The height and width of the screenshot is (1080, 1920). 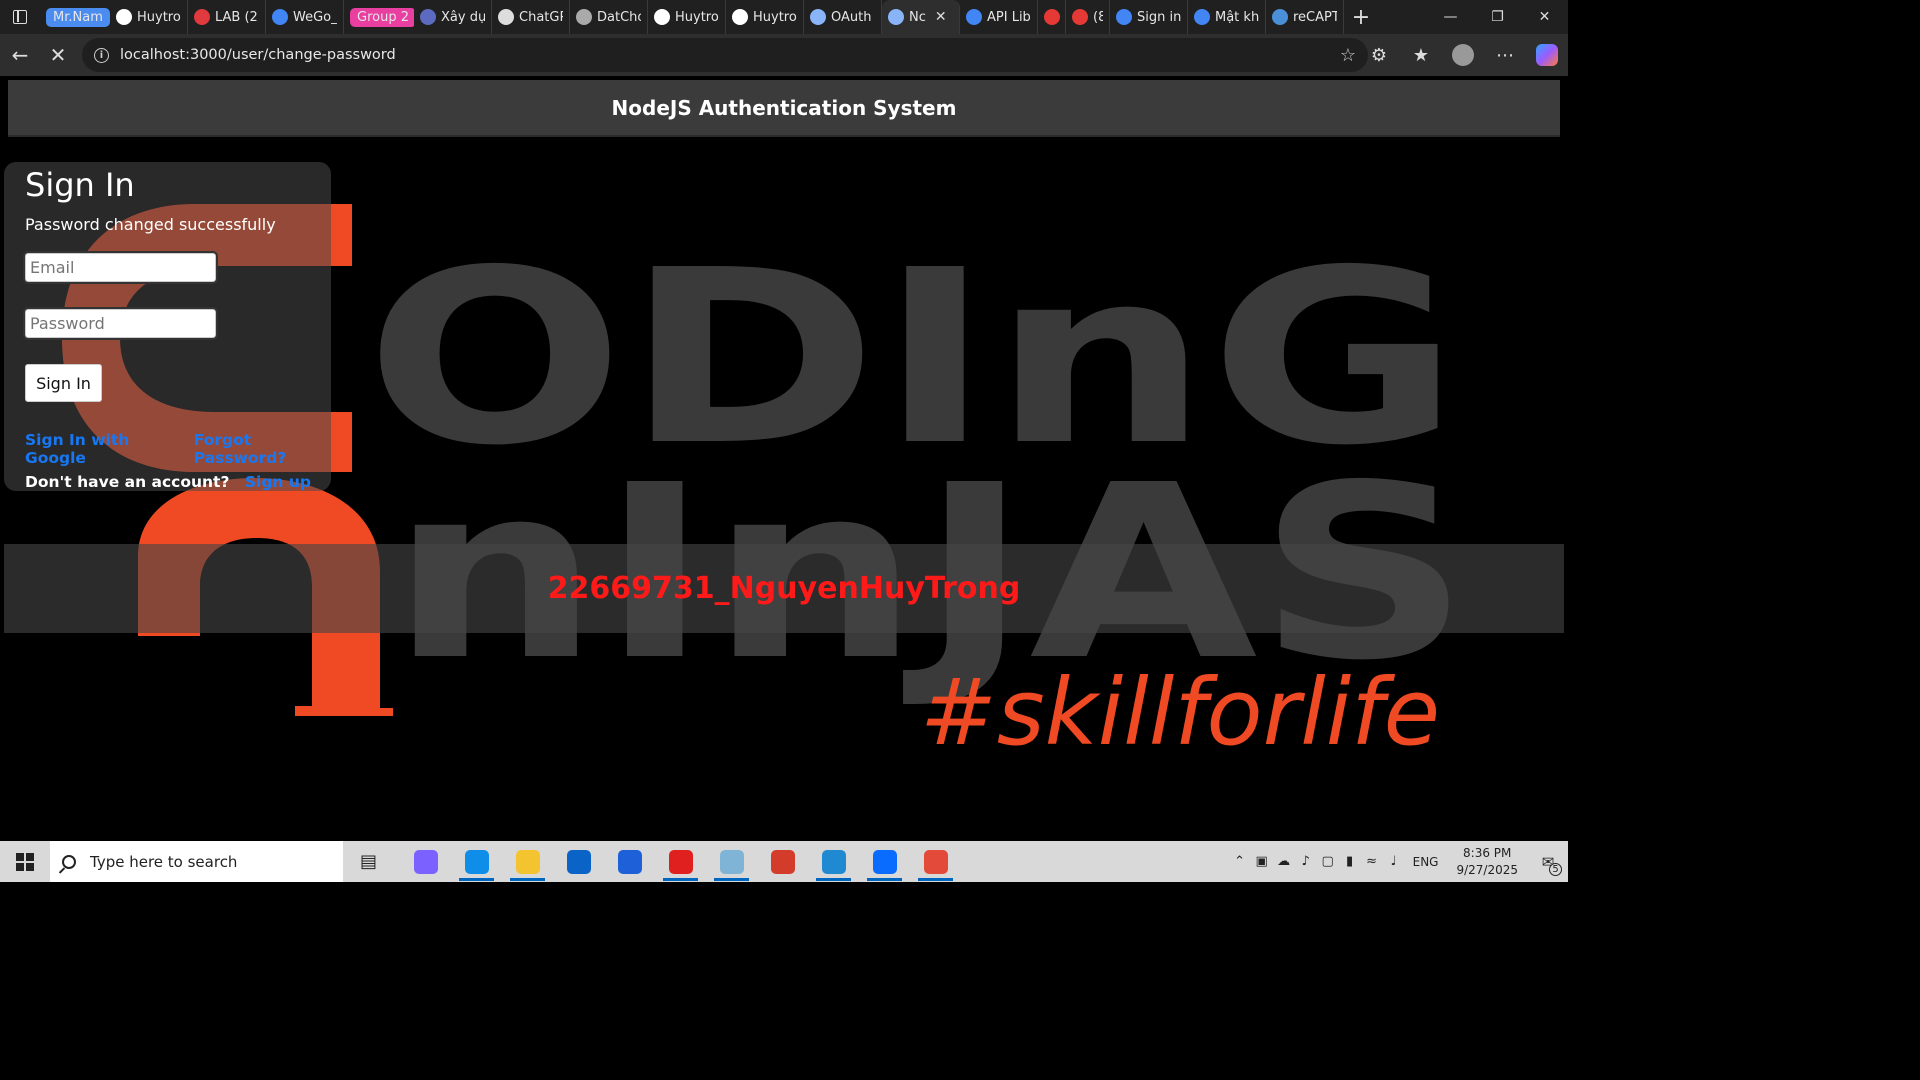 What do you see at coordinates (1361, 17) in the screenshot?
I see `new-tab-button: +` at bounding box center [1361, 17].